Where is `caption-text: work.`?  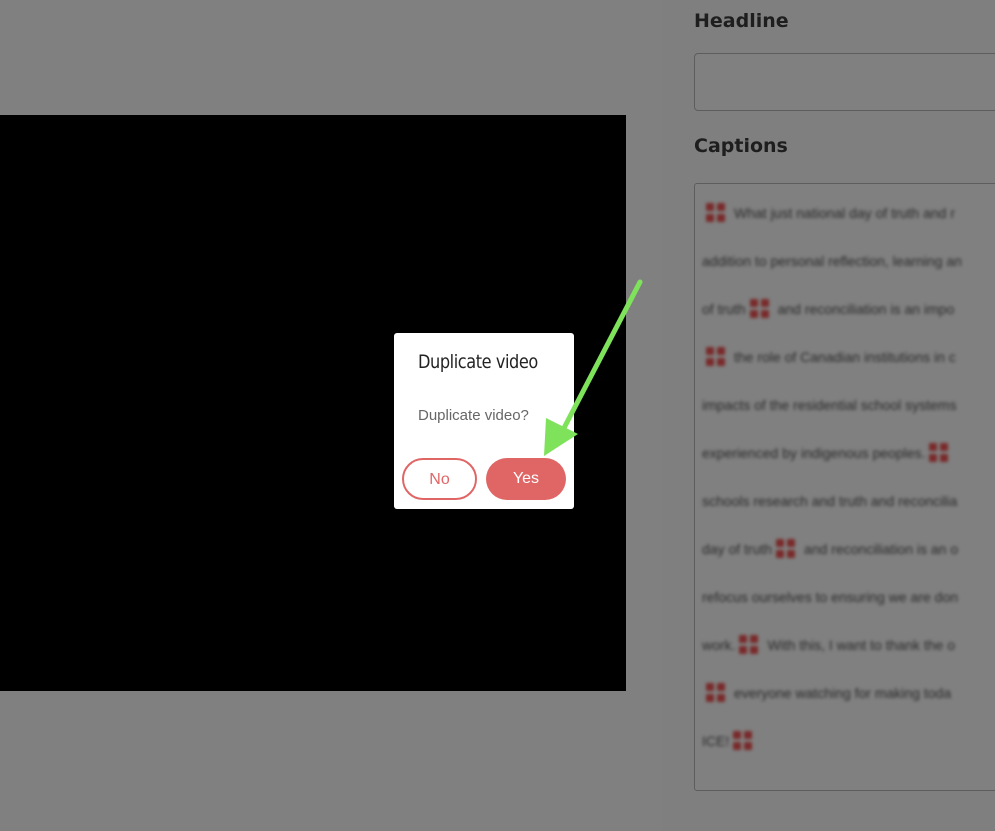
caption-text: work. is located at coordinates (719, 645).